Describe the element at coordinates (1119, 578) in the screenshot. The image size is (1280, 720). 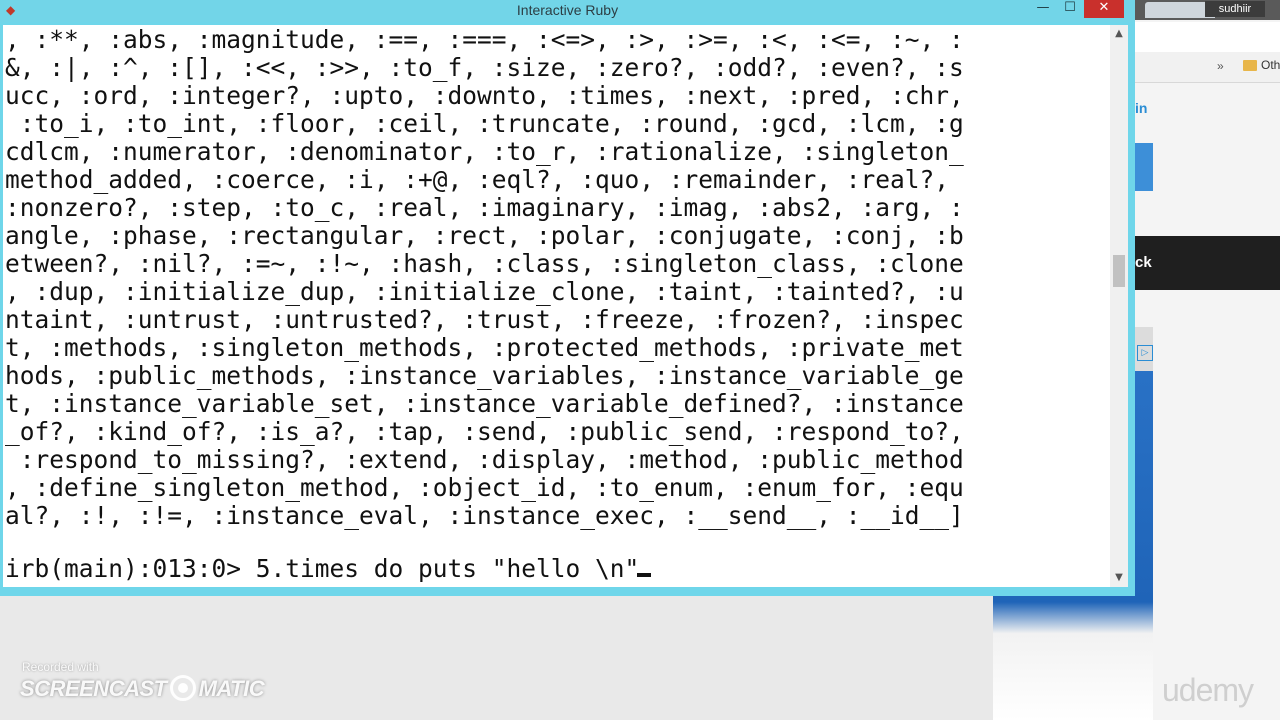
I see `scroll-down-arrow-icon: ▼` at that location.